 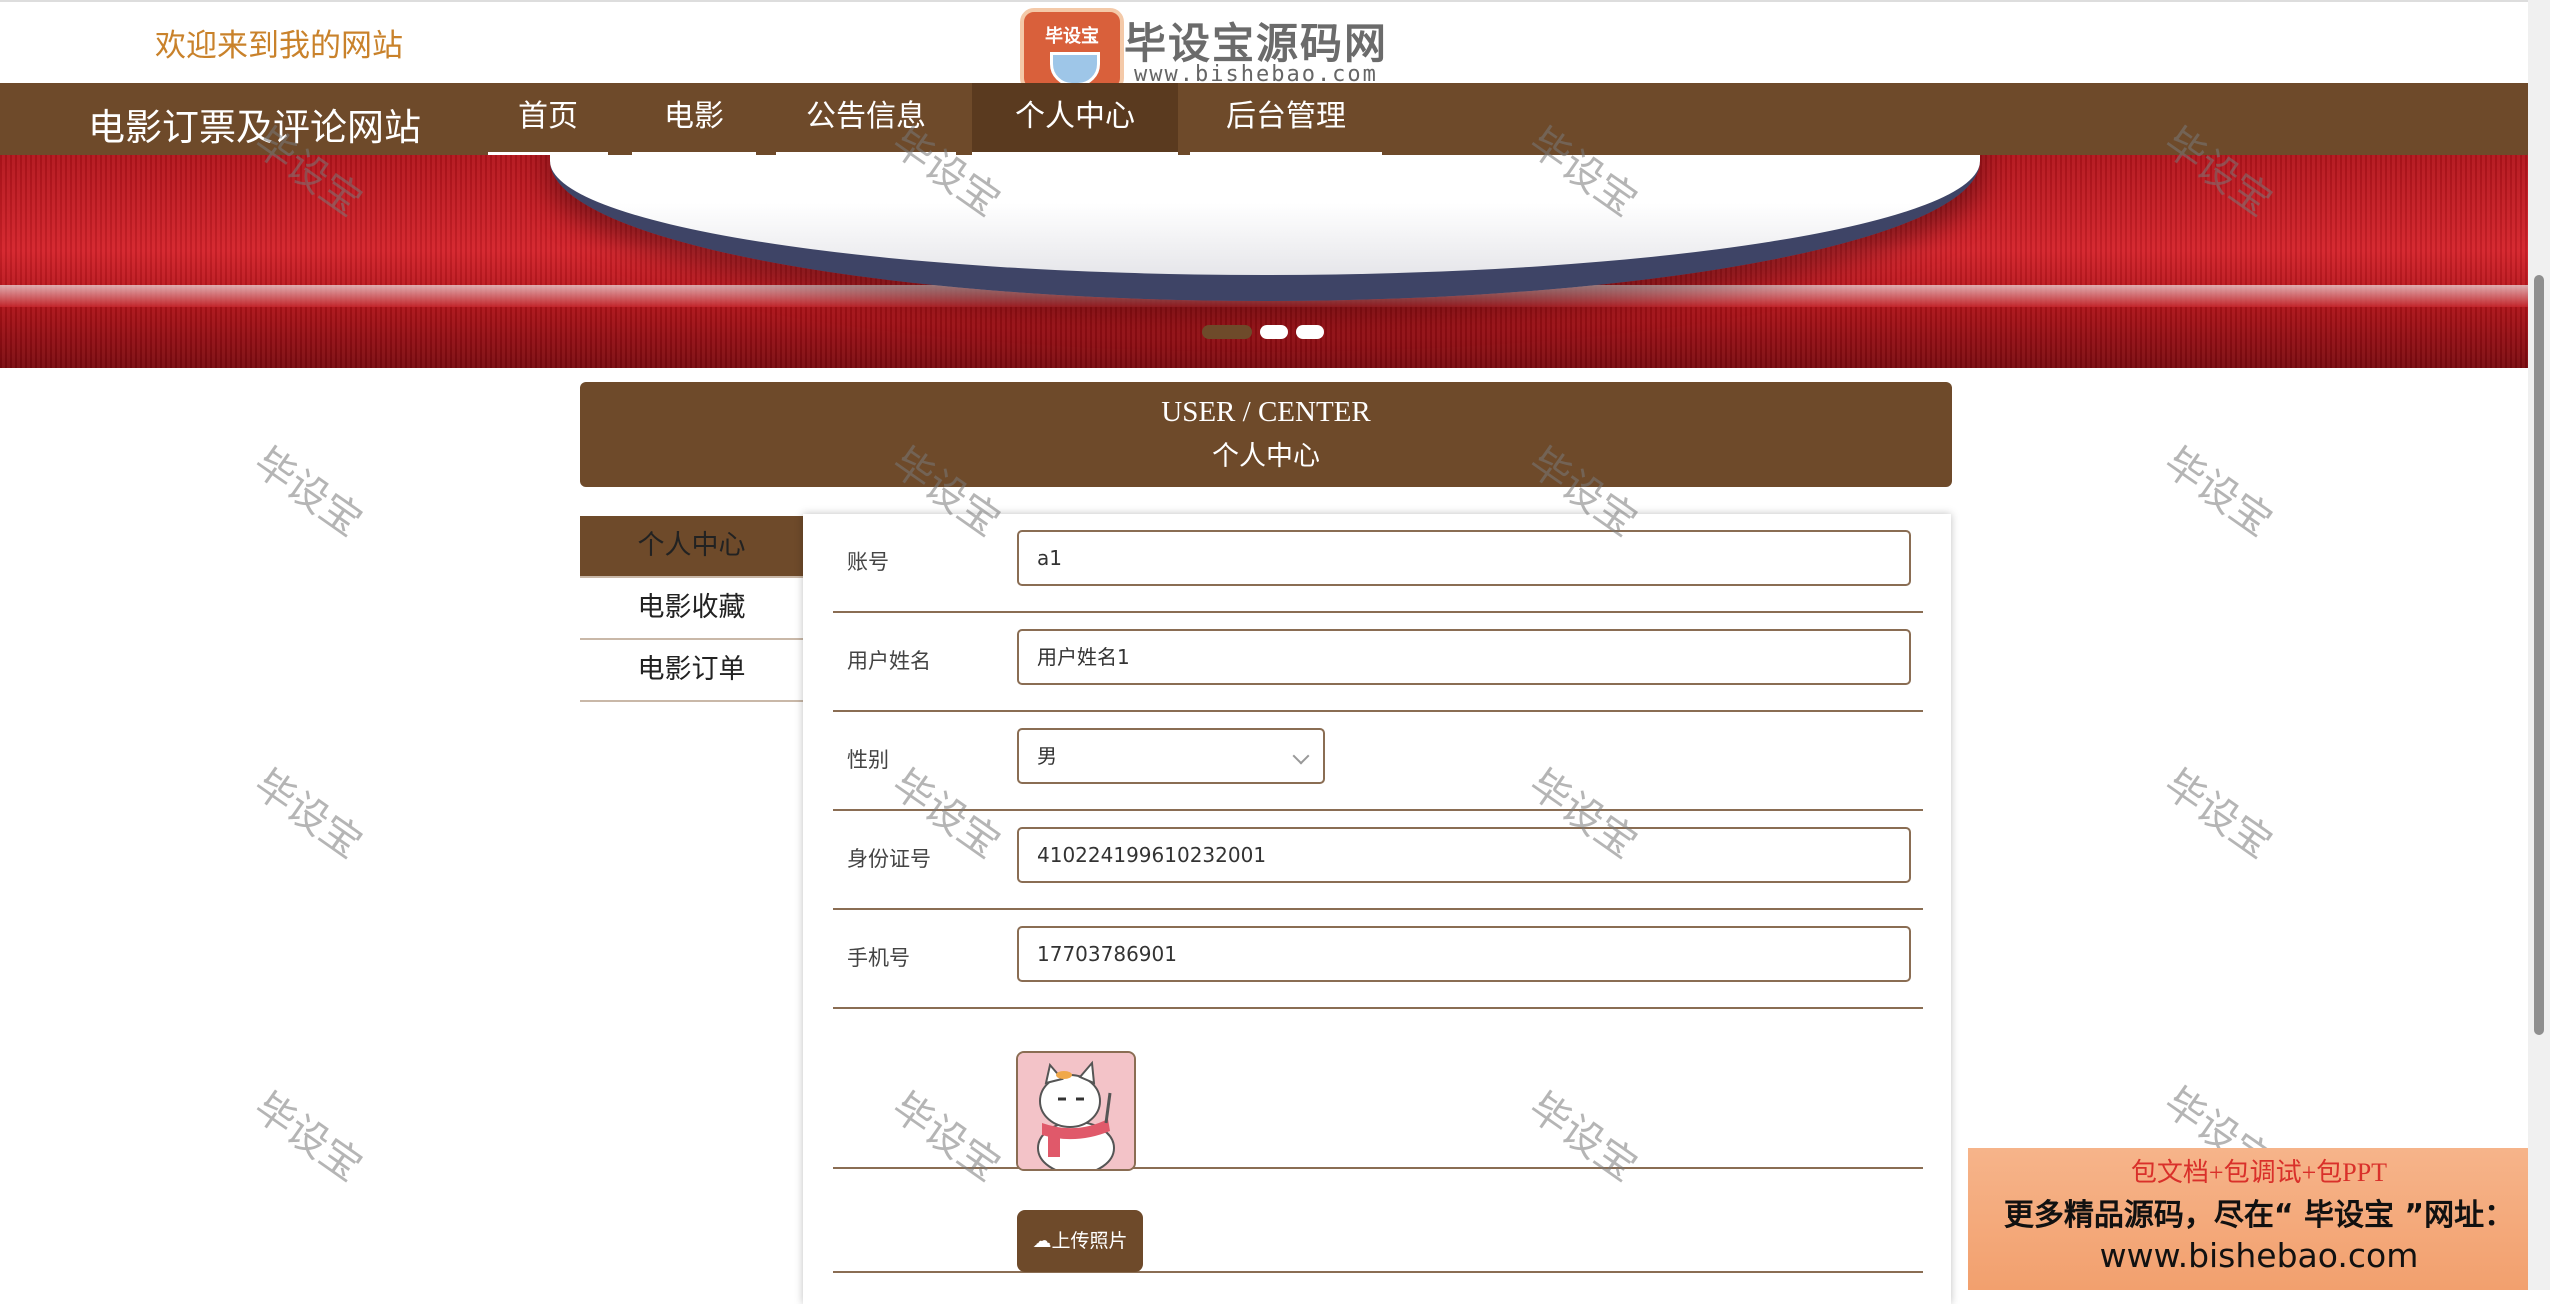 I want to click on chevron-down-icon, so click(x=1301, y=756).